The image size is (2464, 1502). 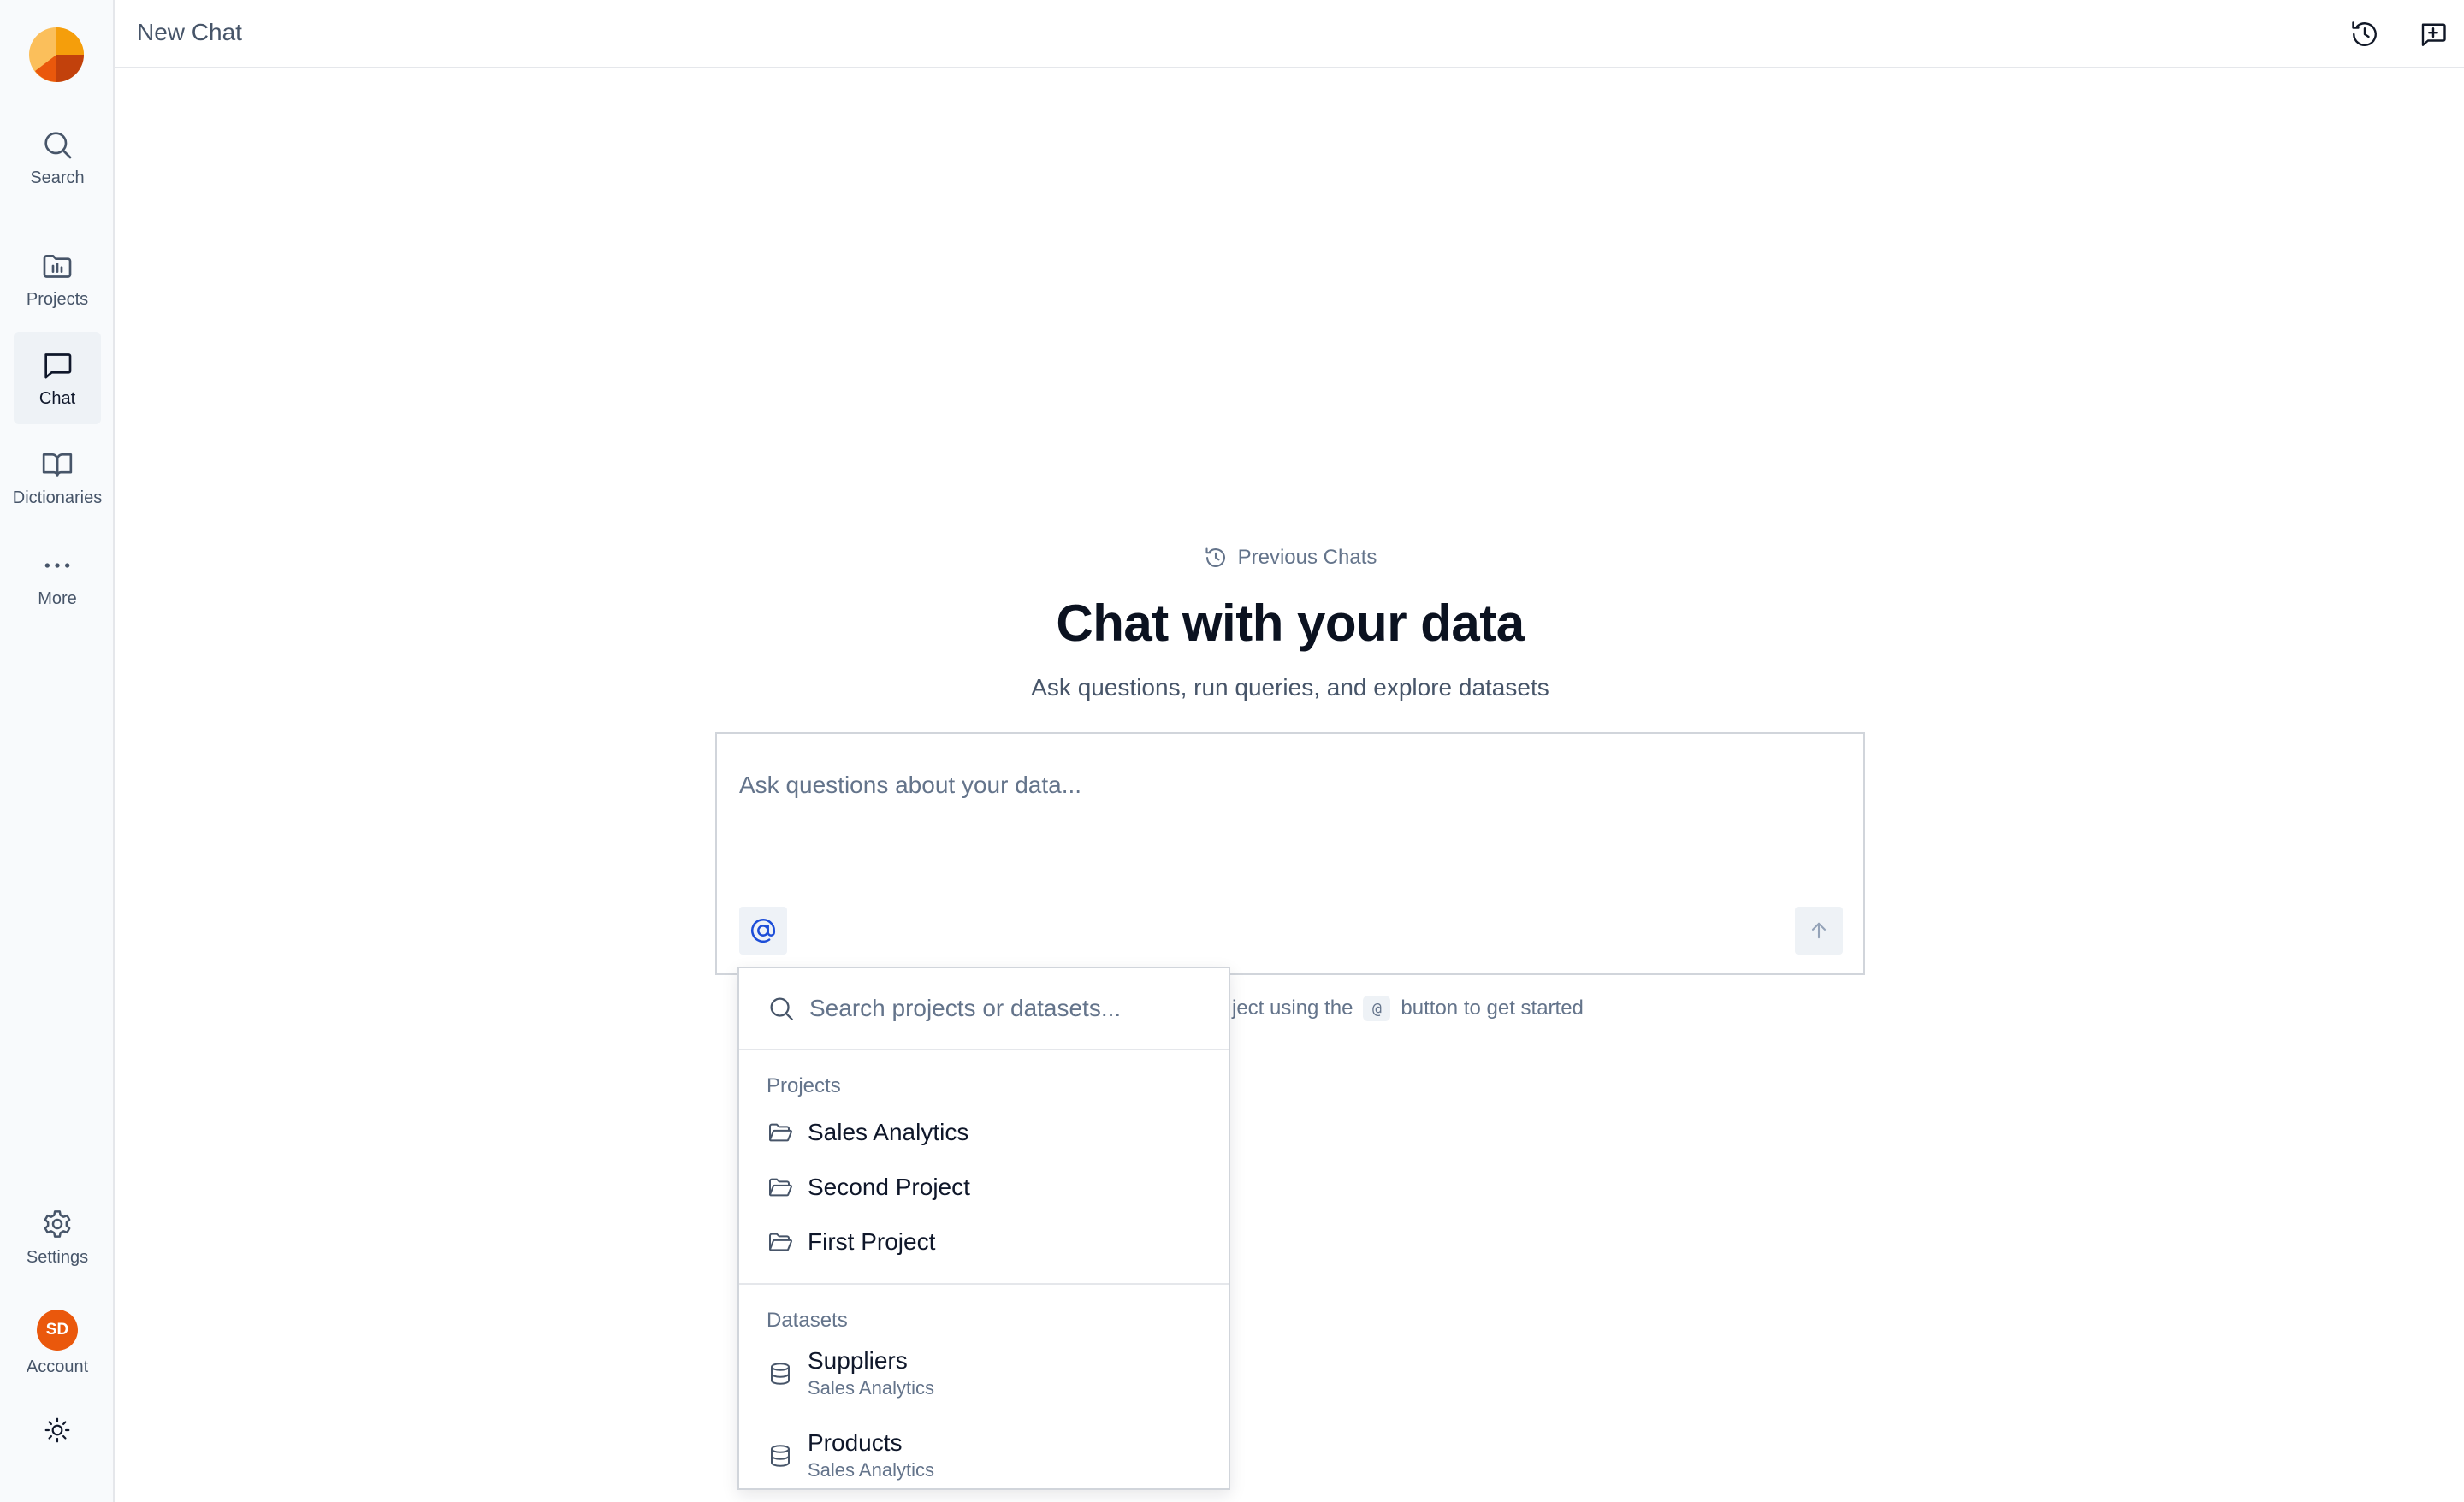 What do you see at coordinates (57, 464) in the screenshot?
I see `book-open-icon` at bounding box center [57, 464].